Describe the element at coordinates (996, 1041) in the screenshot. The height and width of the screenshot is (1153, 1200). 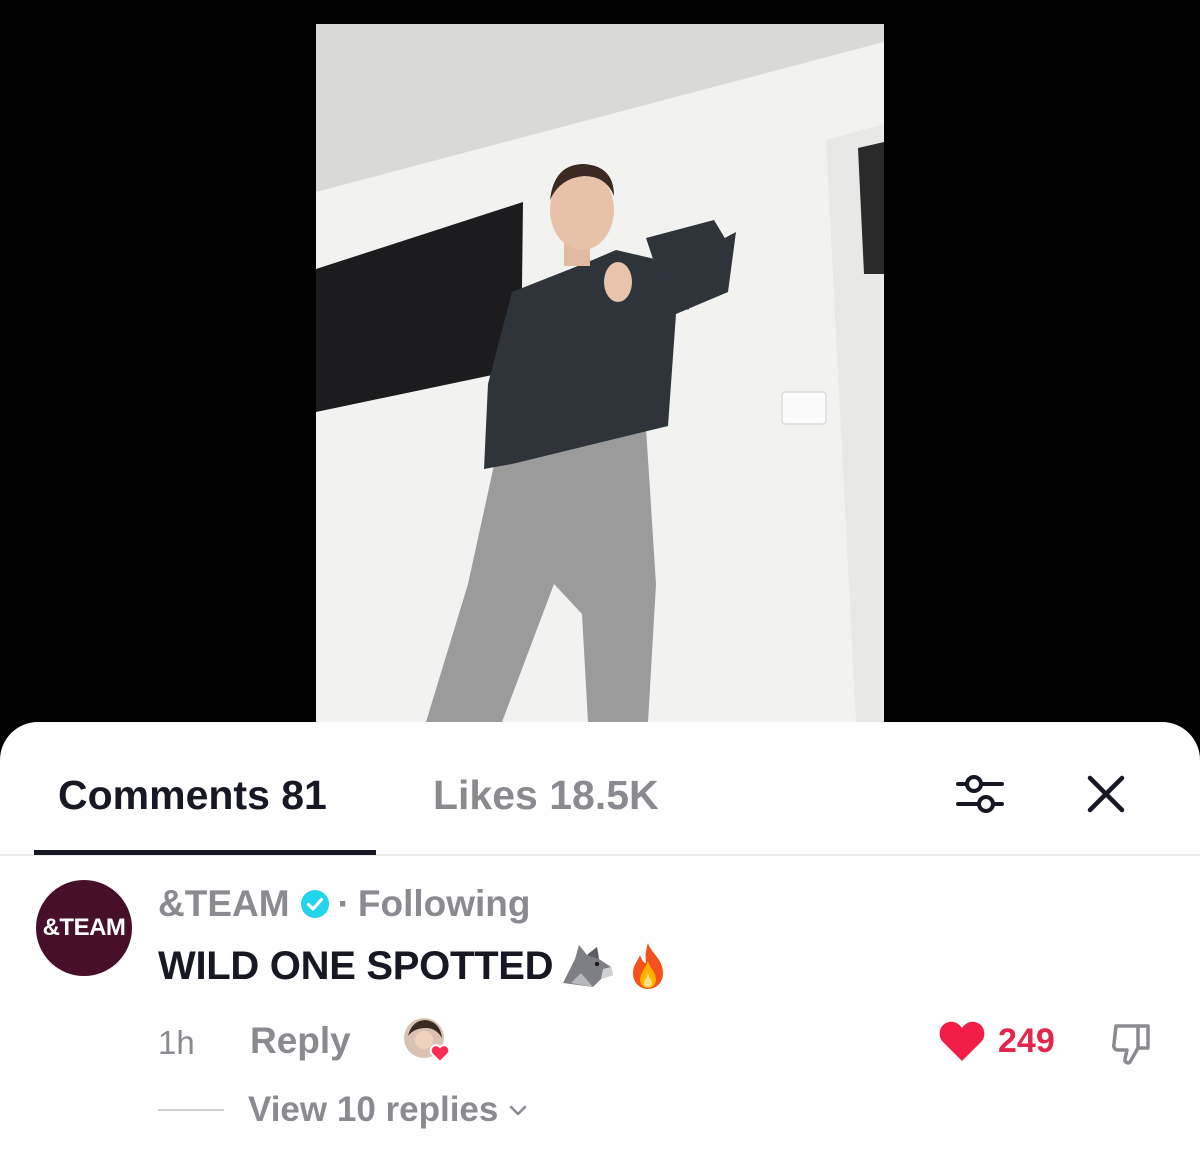
I see `like-button: 249` at that location.